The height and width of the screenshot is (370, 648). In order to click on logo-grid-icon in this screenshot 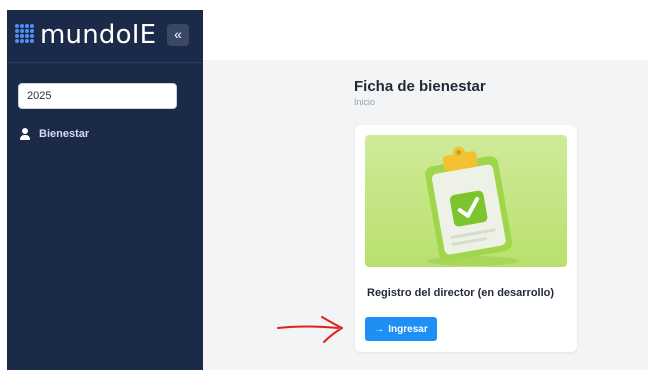, I will do `click(25, 34)`.